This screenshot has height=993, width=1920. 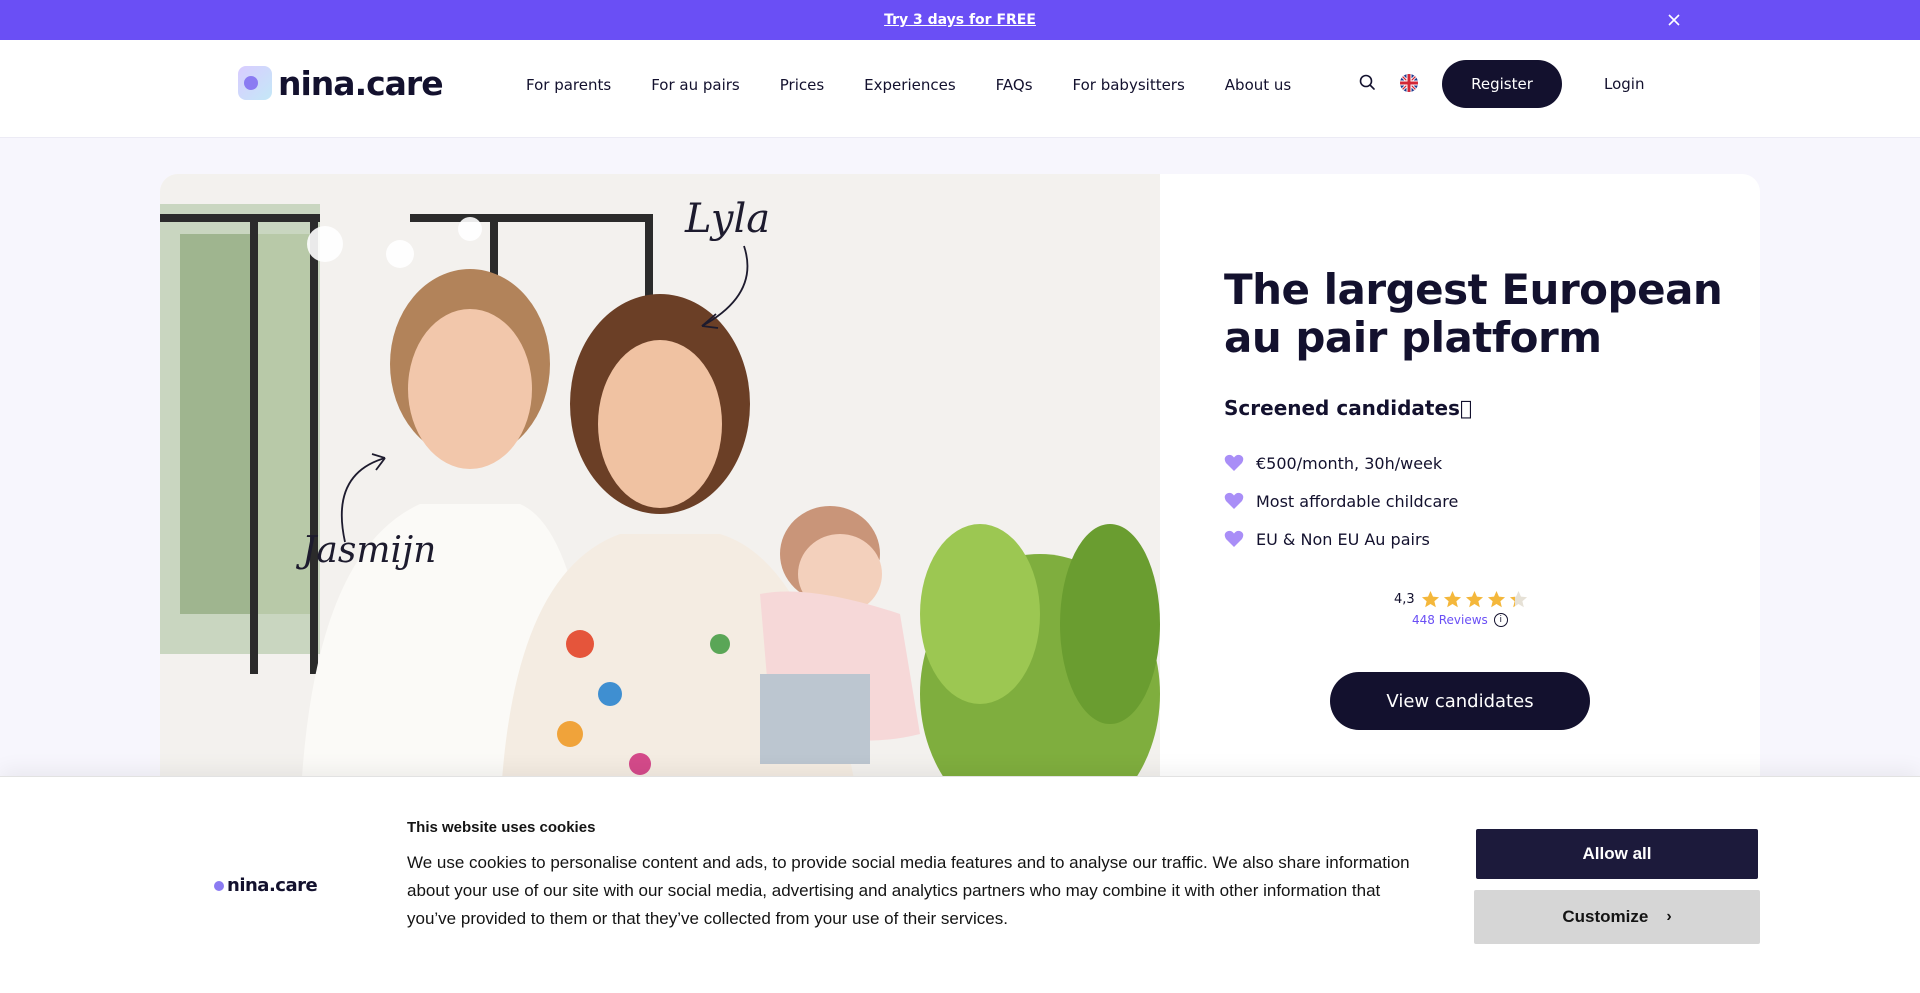 What do you see at coordinates (1502, 84) in the screenshot?
I see `register-button: Register` at bounding box center [1502, 84].